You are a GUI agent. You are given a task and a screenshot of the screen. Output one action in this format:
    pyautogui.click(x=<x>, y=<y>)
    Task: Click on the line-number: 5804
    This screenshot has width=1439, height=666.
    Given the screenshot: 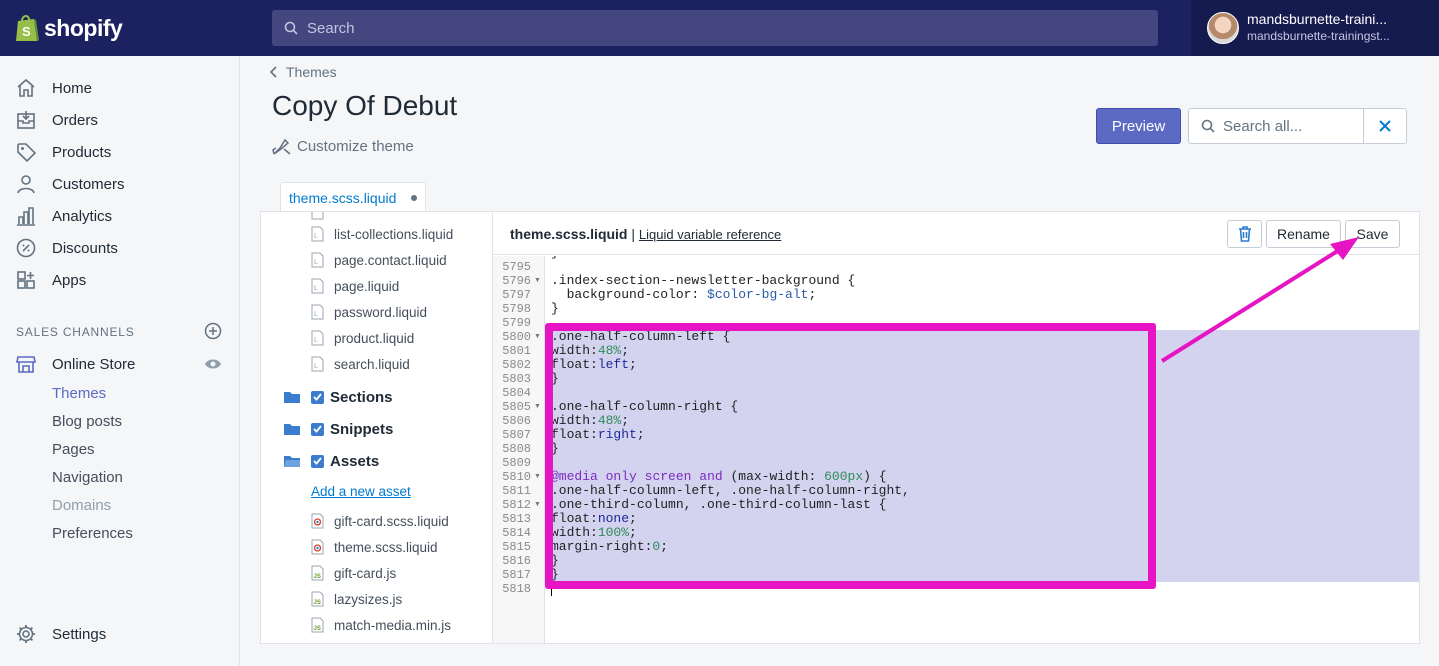 What is the action you would take?
    pyautogui.click(x=516, y=393)
    